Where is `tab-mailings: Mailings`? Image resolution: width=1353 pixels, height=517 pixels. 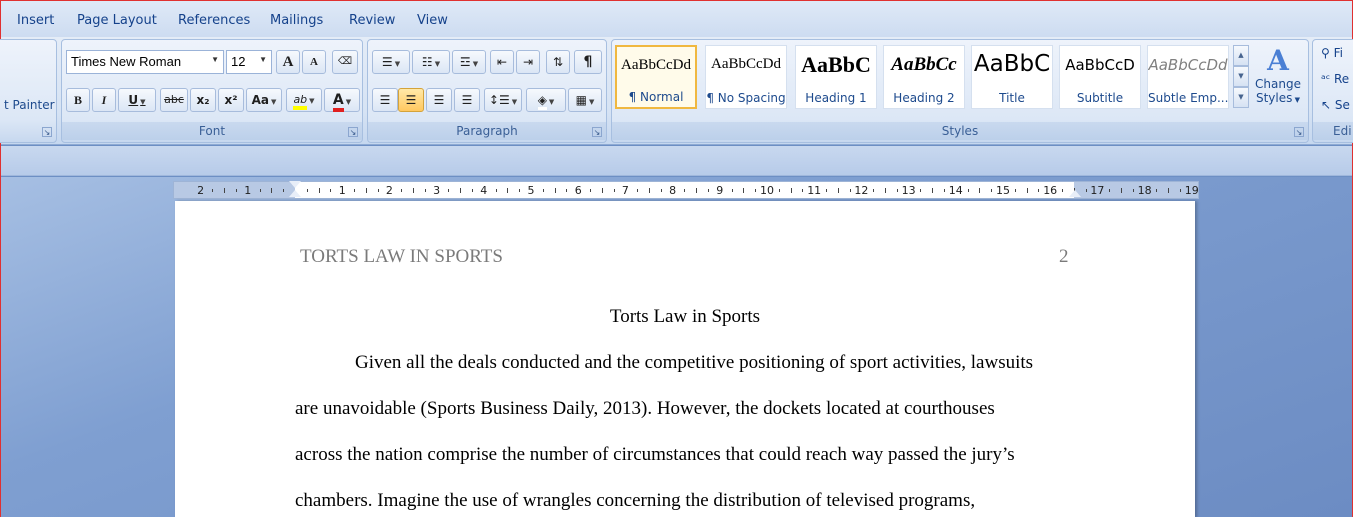
tab-mailings: Mailings is located at coordinates (296, 20).